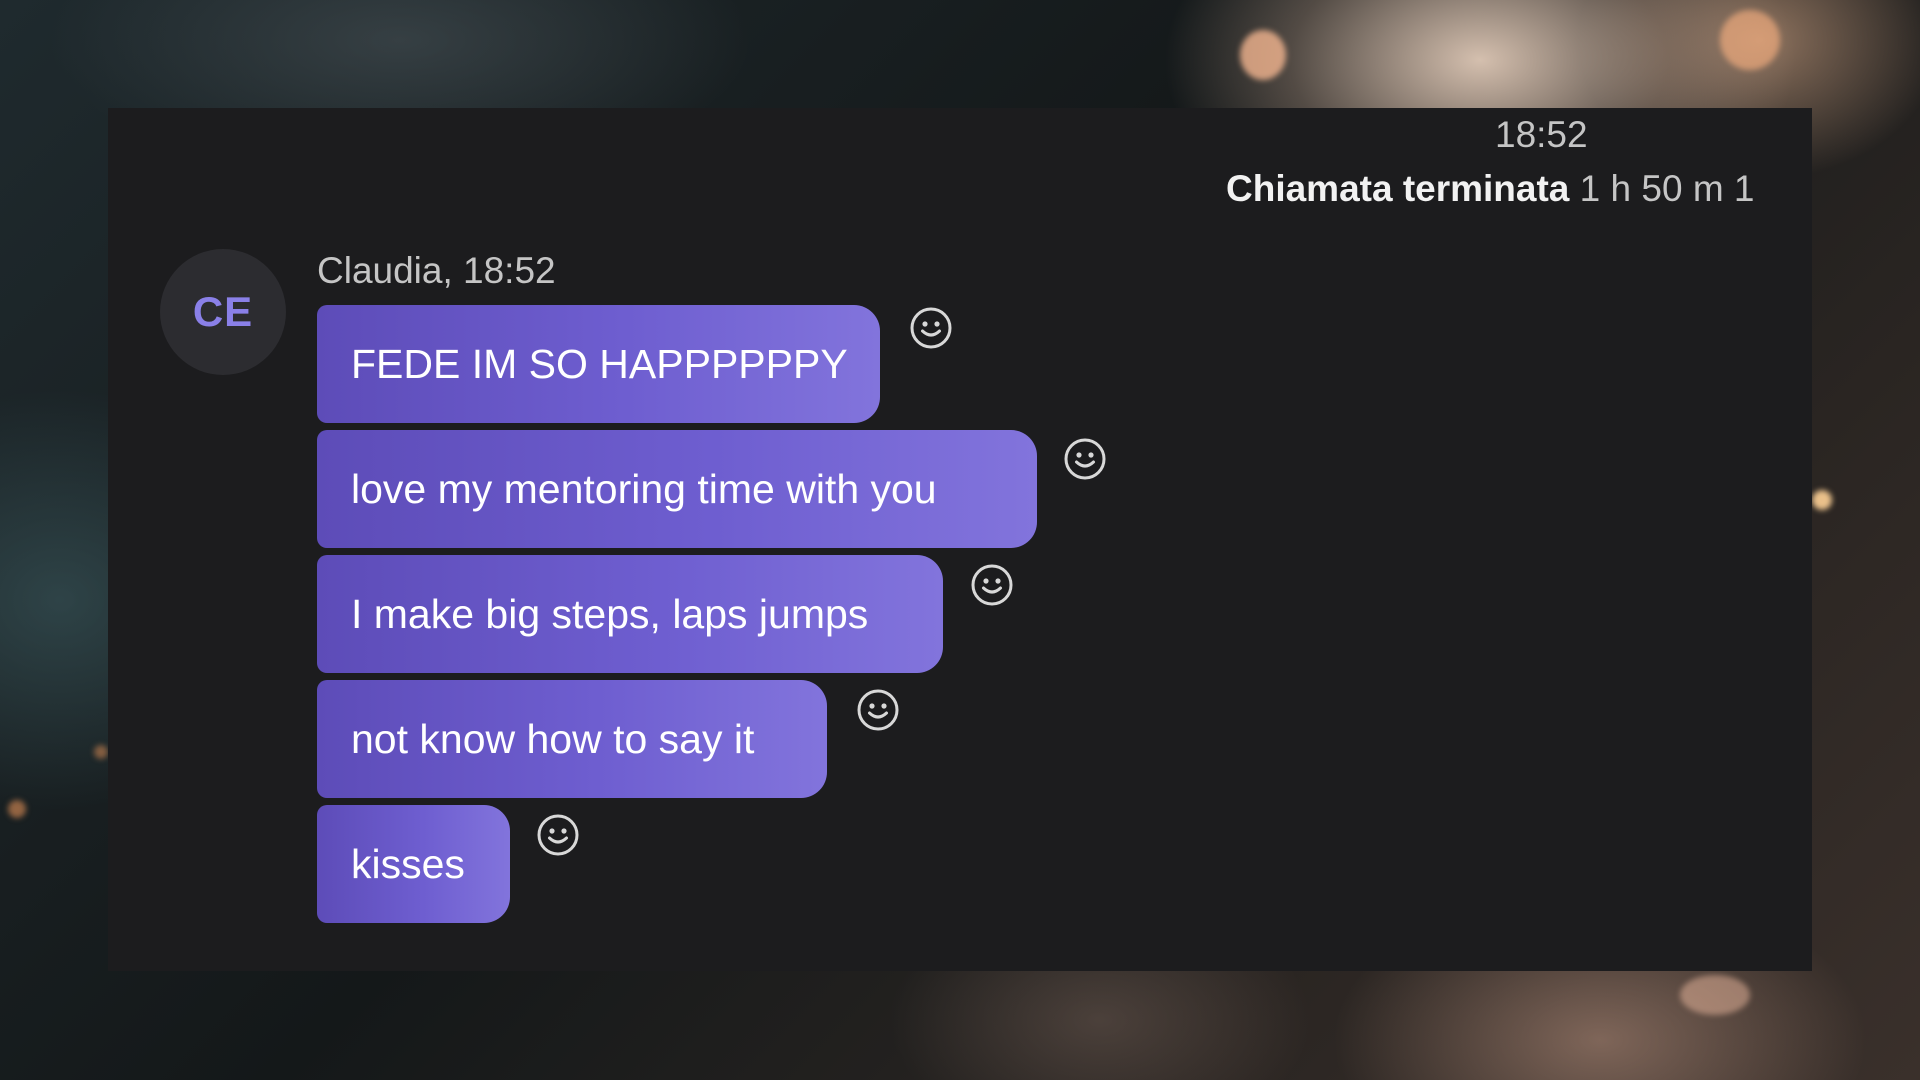  What do you see at coordinates (610, 613) in the screenshot?
I see `message-text: I make big steps, laps jumps` at bounding box center [610, 613].